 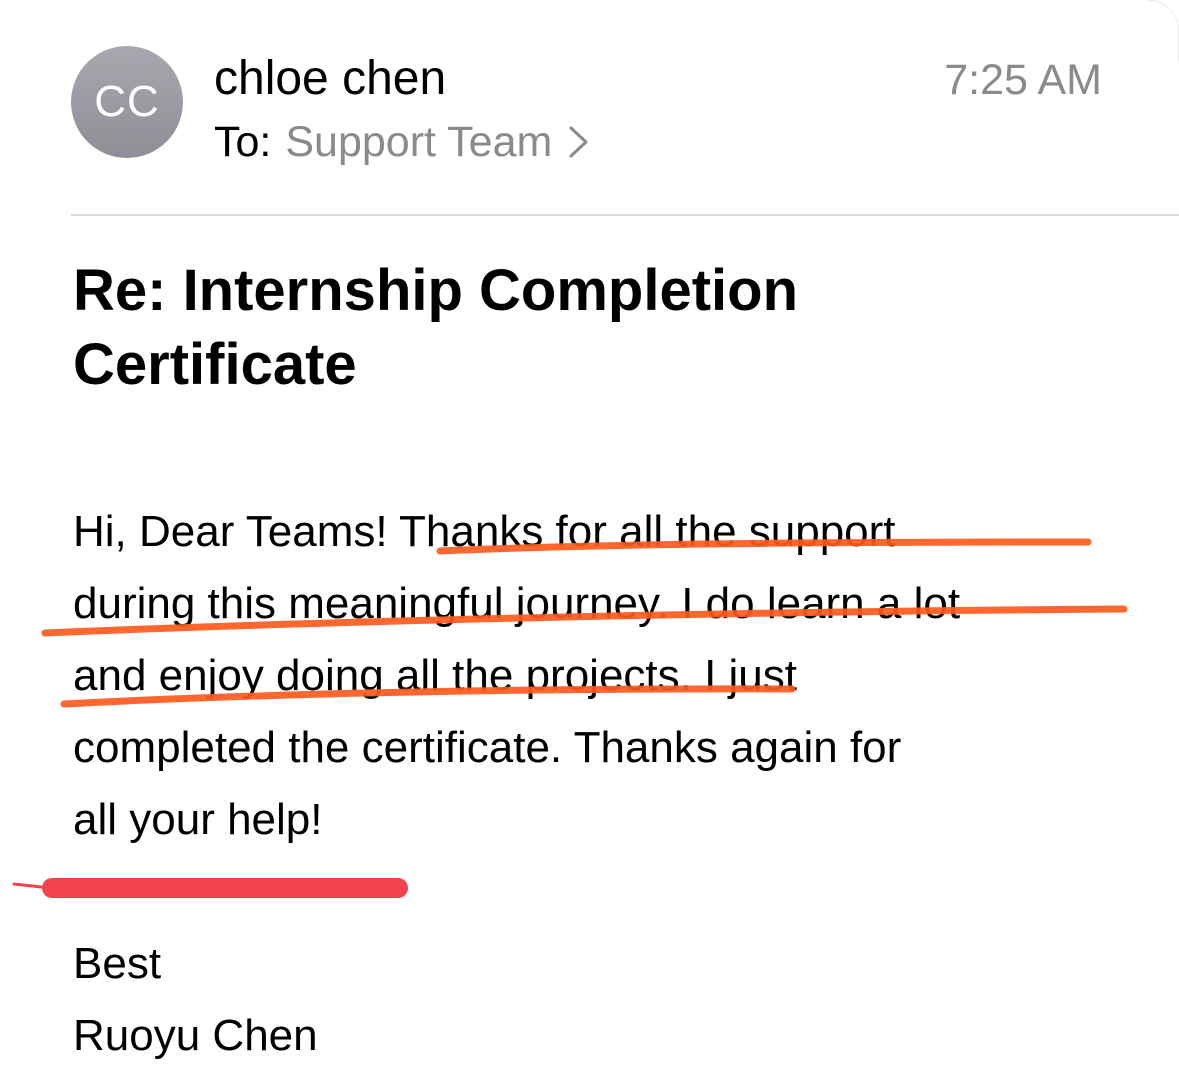 What do you see at coordinates (195, 1035) in the screenshot?
I see `signature-name: Ruoyu Chen` at bounding box center [195, 1035].